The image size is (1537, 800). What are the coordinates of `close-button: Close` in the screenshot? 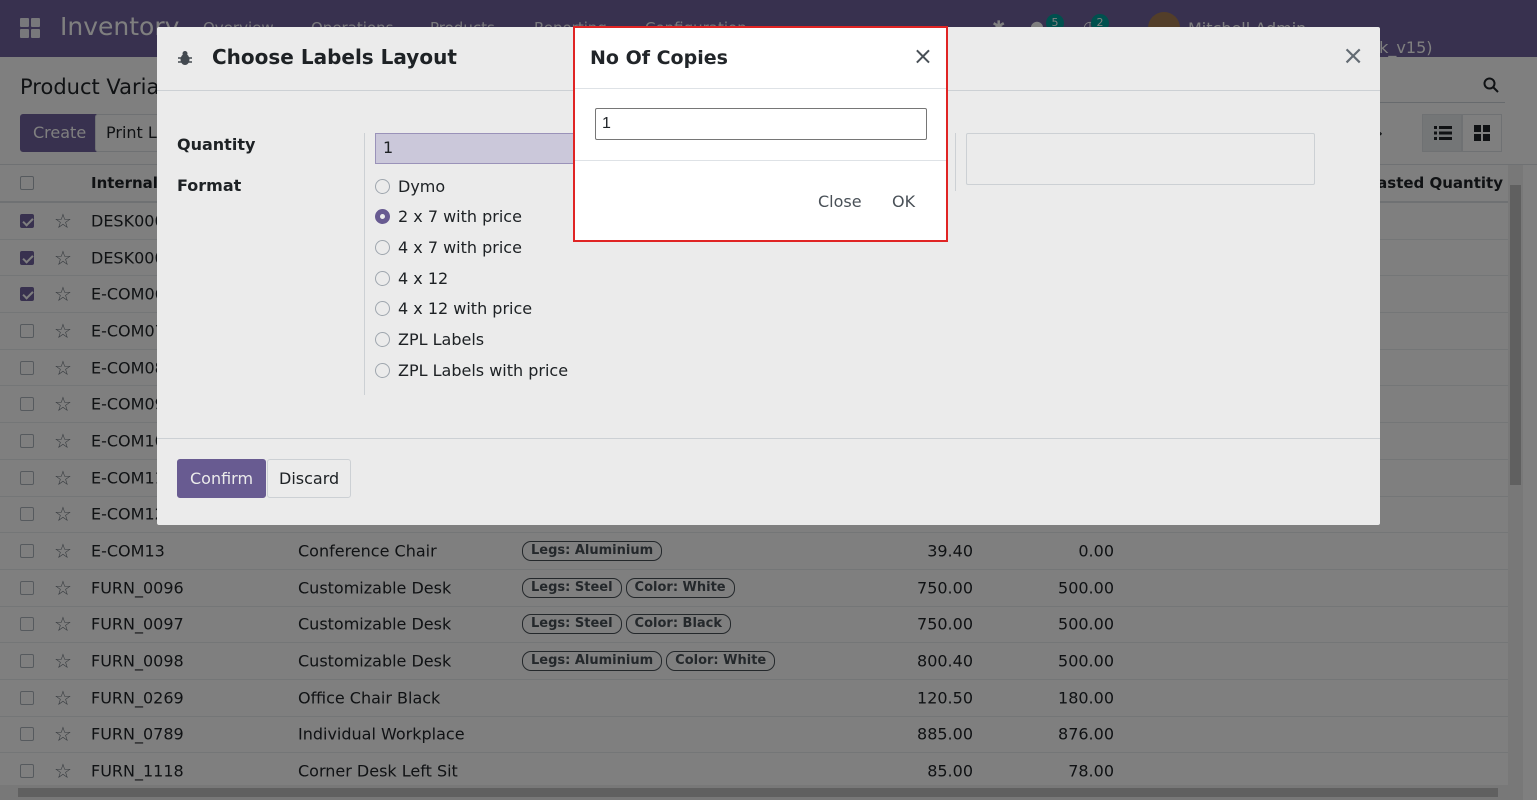 It's located at (840, 201).